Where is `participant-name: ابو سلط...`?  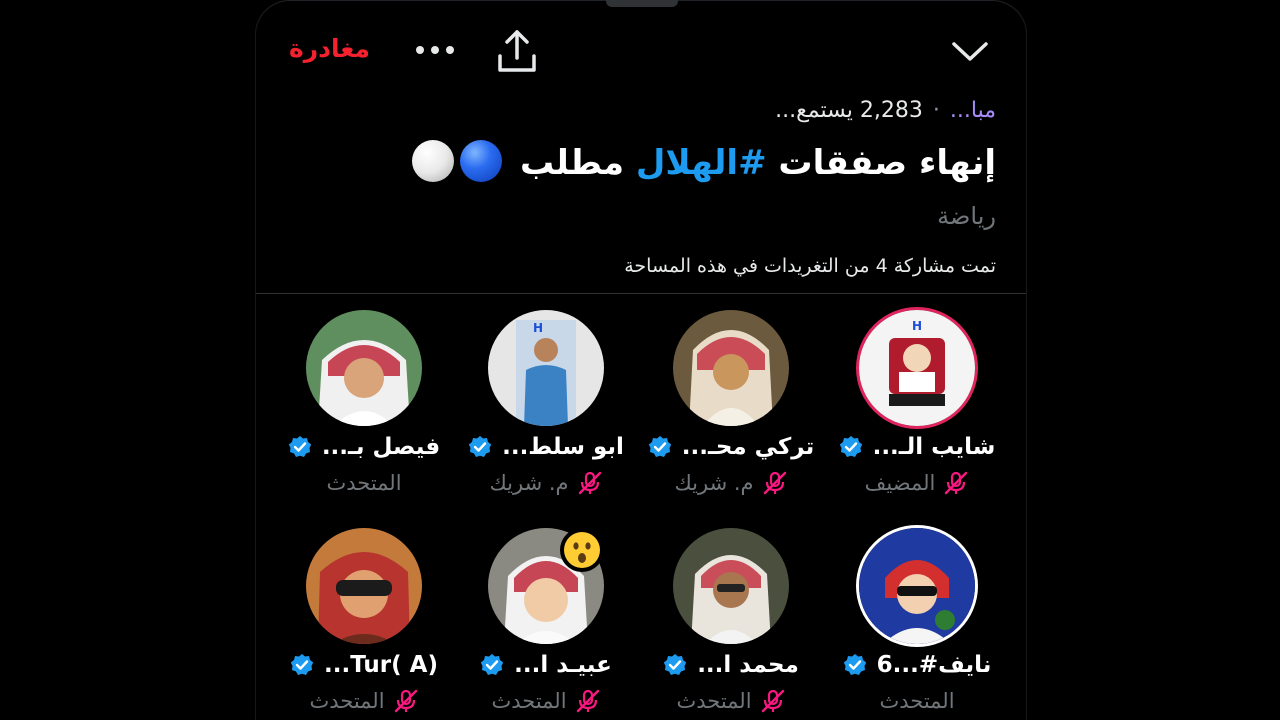 participant-name: ابو سلط... is located at coordinates (563, 447).